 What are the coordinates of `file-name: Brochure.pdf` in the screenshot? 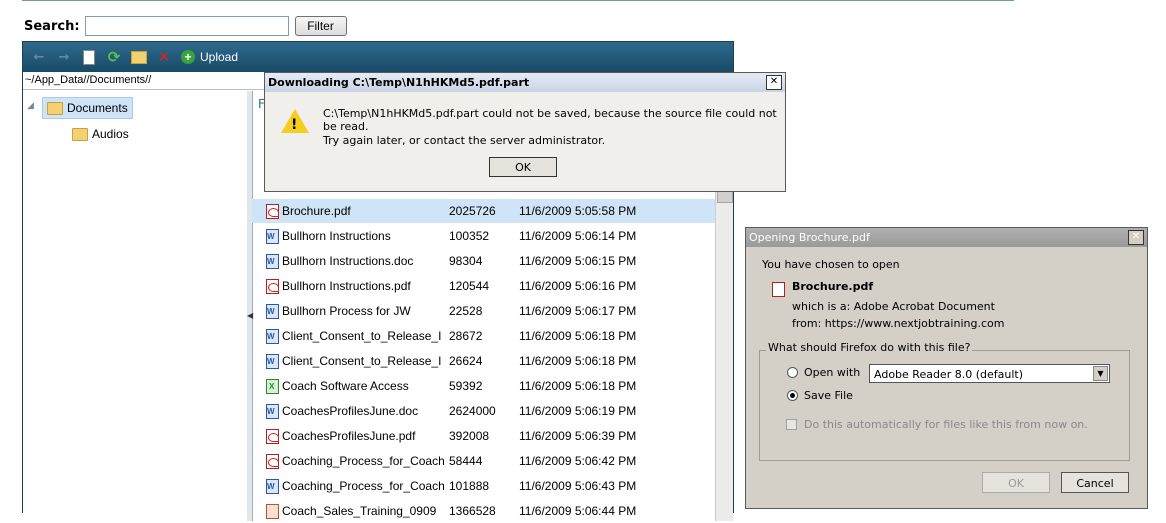 It's located at (316, 211).